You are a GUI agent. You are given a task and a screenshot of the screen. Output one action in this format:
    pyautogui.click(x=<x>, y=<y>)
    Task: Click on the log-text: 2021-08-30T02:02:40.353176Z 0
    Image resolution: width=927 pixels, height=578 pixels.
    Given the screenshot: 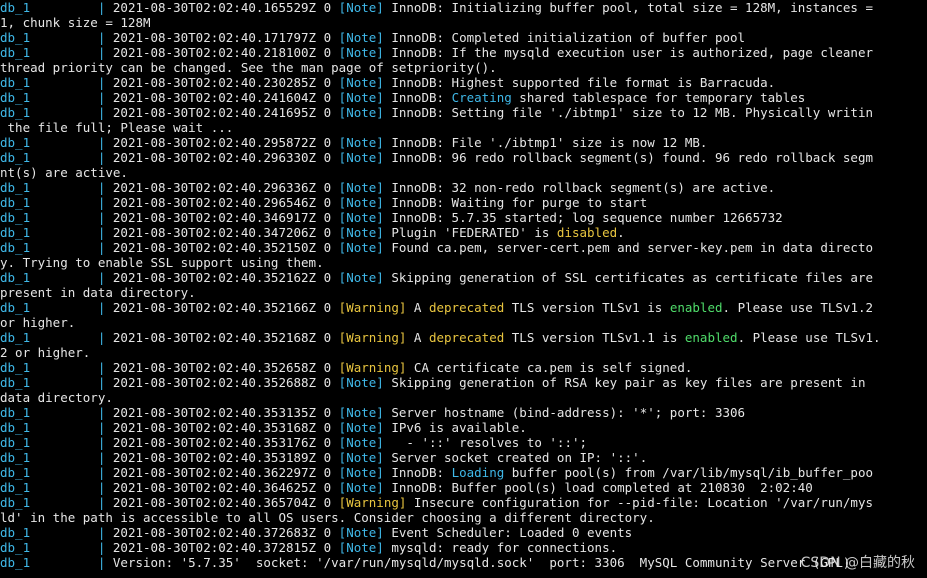 What is the action you would take?
    pyautogui.click(x=225, y=442)
    